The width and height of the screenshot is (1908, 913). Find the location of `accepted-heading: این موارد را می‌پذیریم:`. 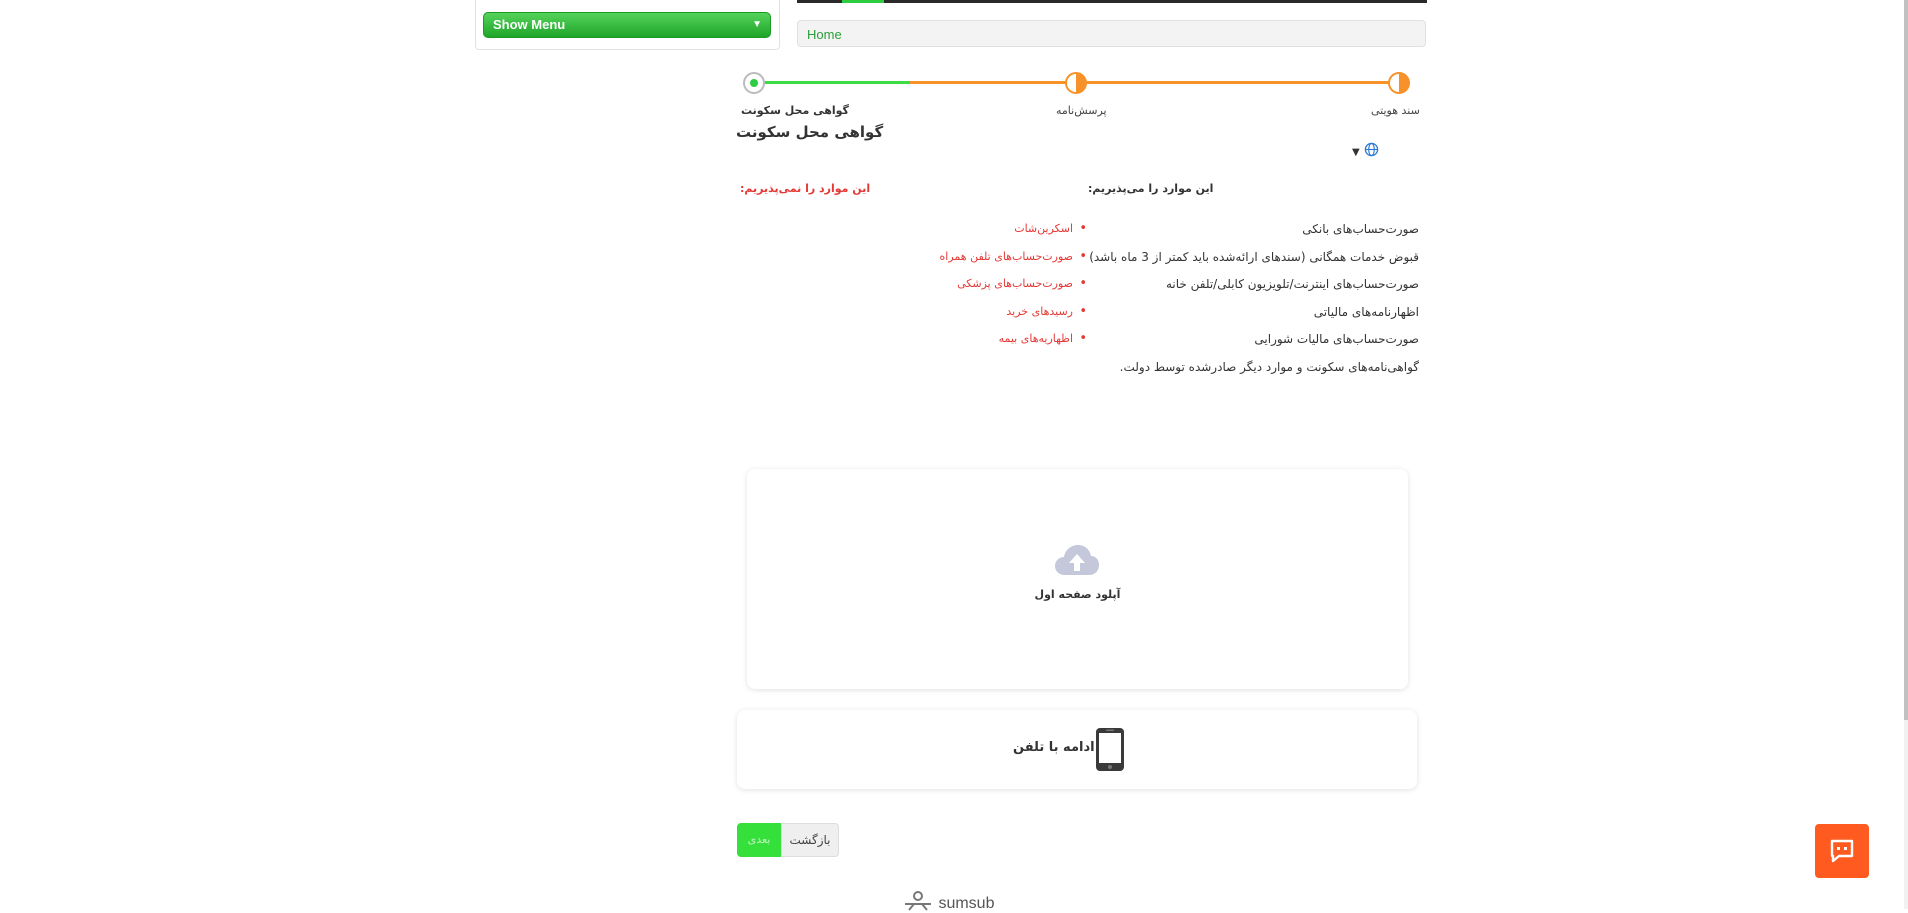

accepted-heading: این موارد را می‌پذیریم: is located at coordinates (1151, 188).